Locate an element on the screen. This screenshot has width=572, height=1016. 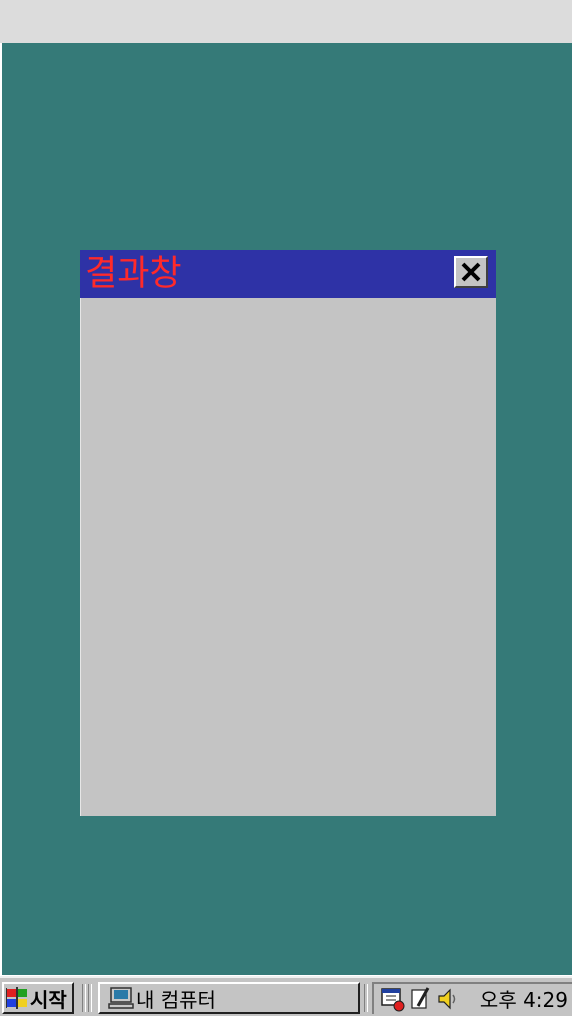
windows-logo-icon is located at coordinates (18, 998).